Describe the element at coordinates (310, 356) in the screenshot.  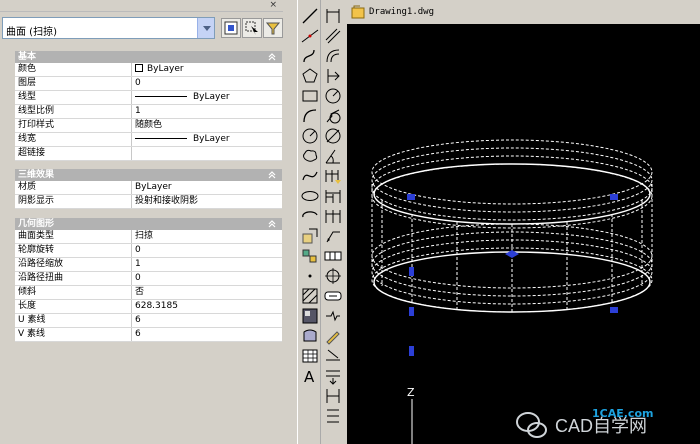
I see `table-icon` at that location.